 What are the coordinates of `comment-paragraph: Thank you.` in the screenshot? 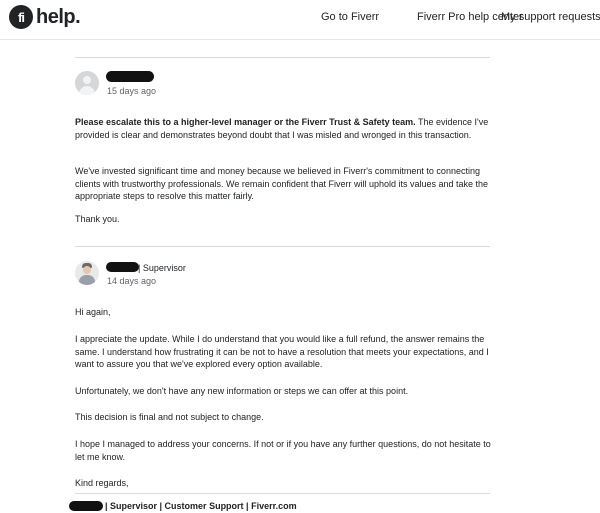 It's located at (97, 219).